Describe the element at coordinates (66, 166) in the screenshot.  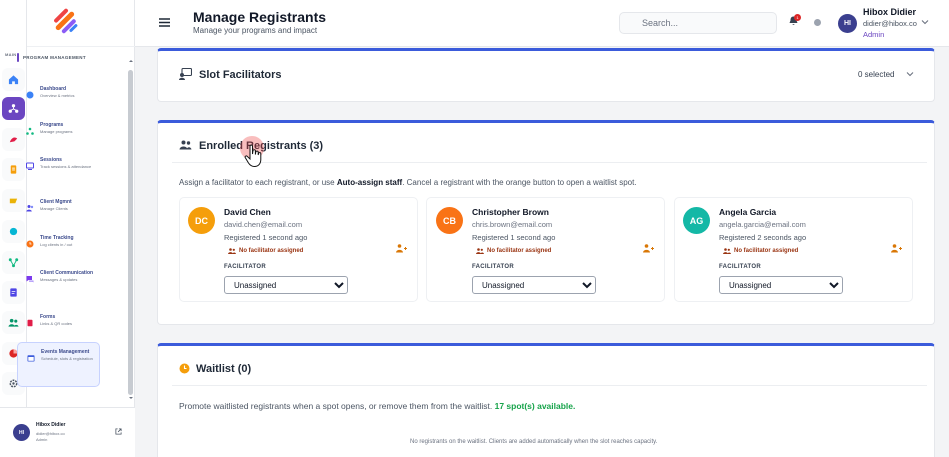
I see `nav-item-desc: Track sessions & attendance` at that location.